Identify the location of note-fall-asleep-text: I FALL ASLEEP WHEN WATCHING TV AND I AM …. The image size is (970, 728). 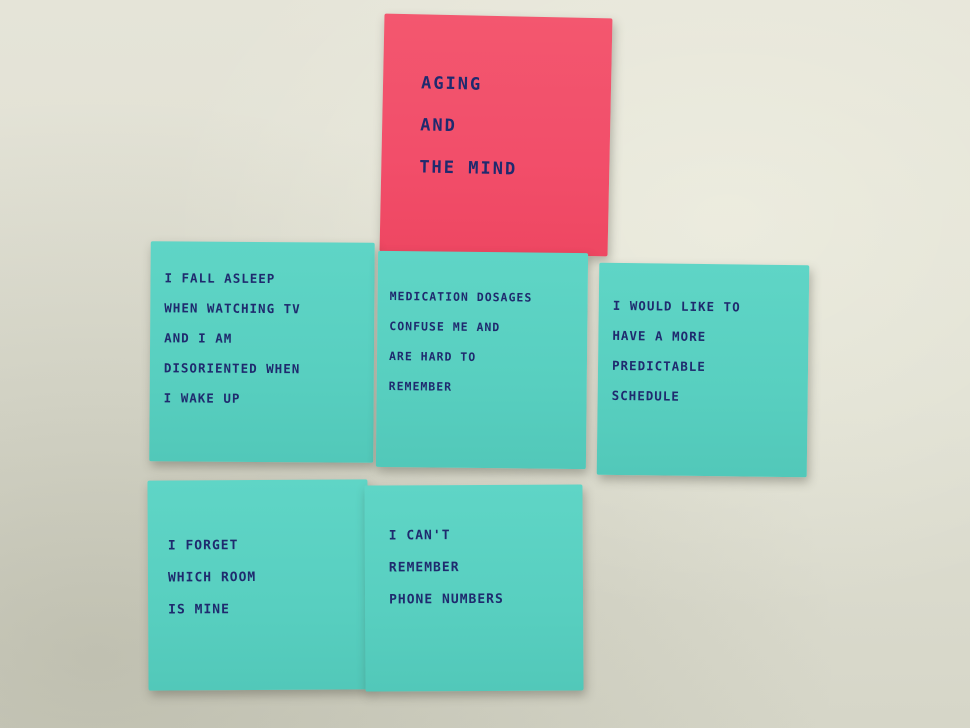
(232, 338).